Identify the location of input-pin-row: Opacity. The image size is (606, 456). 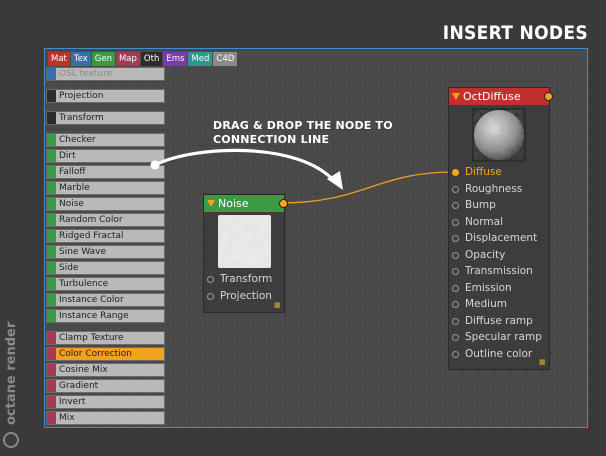
(499, 255).